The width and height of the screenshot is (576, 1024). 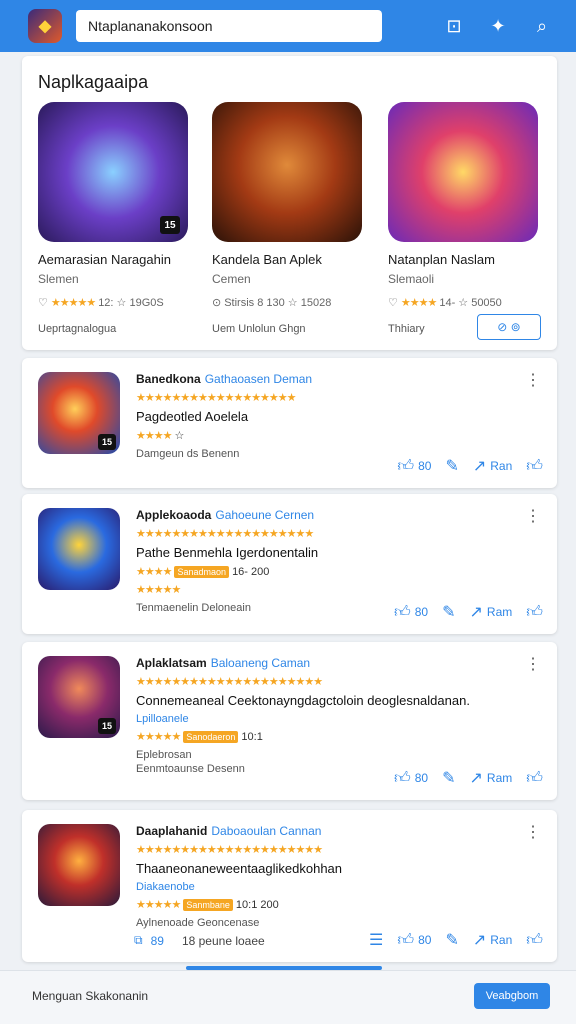 What do you see at coordinates (227, 552) in the screenshot?
I see `app-description: Pathe Benmehla Igerdonentalin` at bounding box center [227, 552].